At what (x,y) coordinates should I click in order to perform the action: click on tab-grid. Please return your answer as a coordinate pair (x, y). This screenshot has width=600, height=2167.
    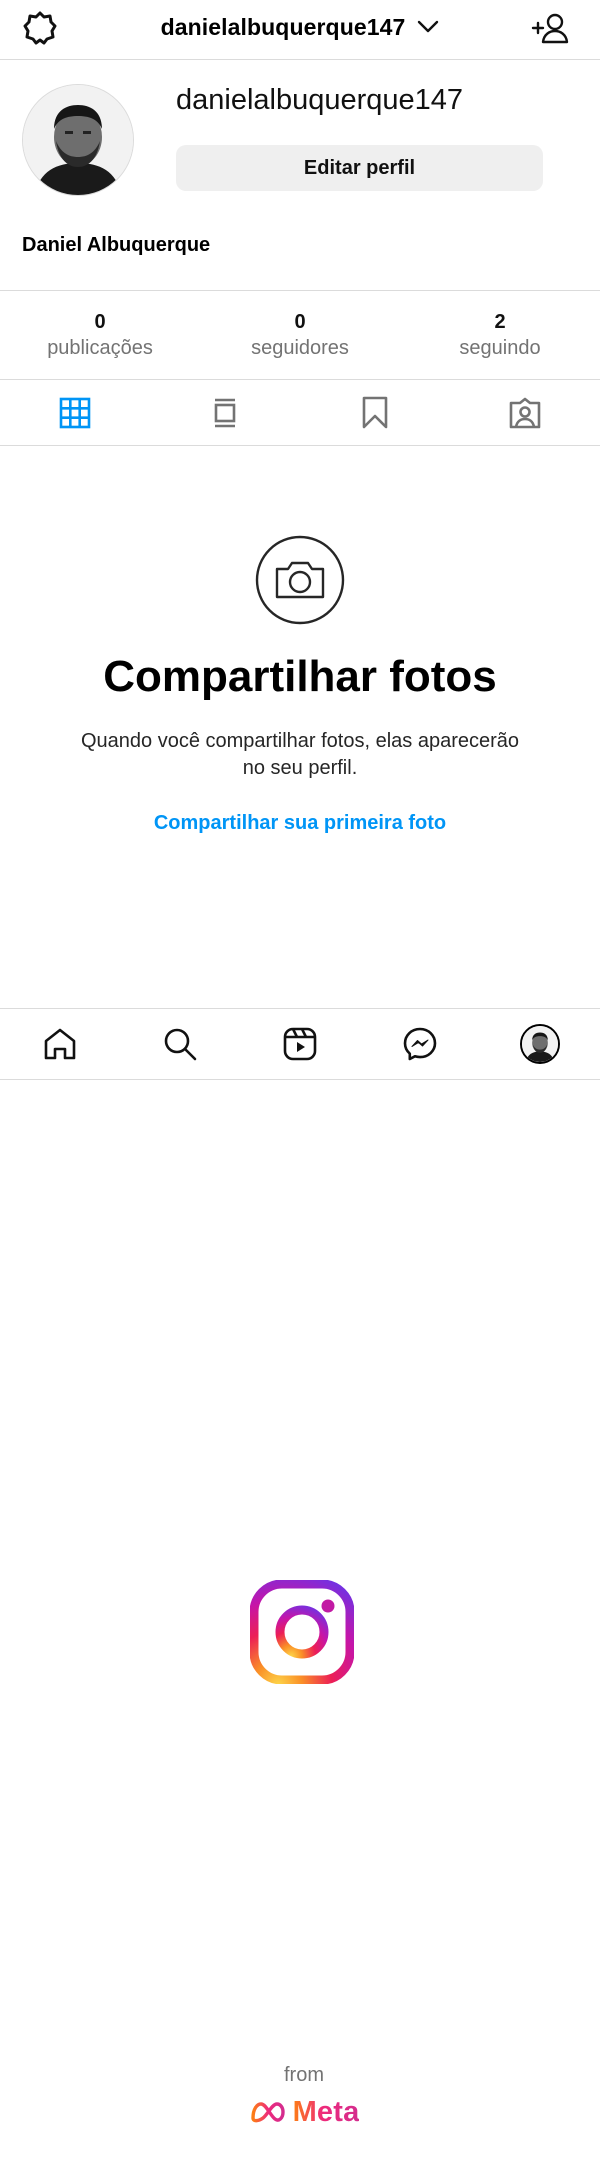
    Looking at the image, I should click on (75, 412).